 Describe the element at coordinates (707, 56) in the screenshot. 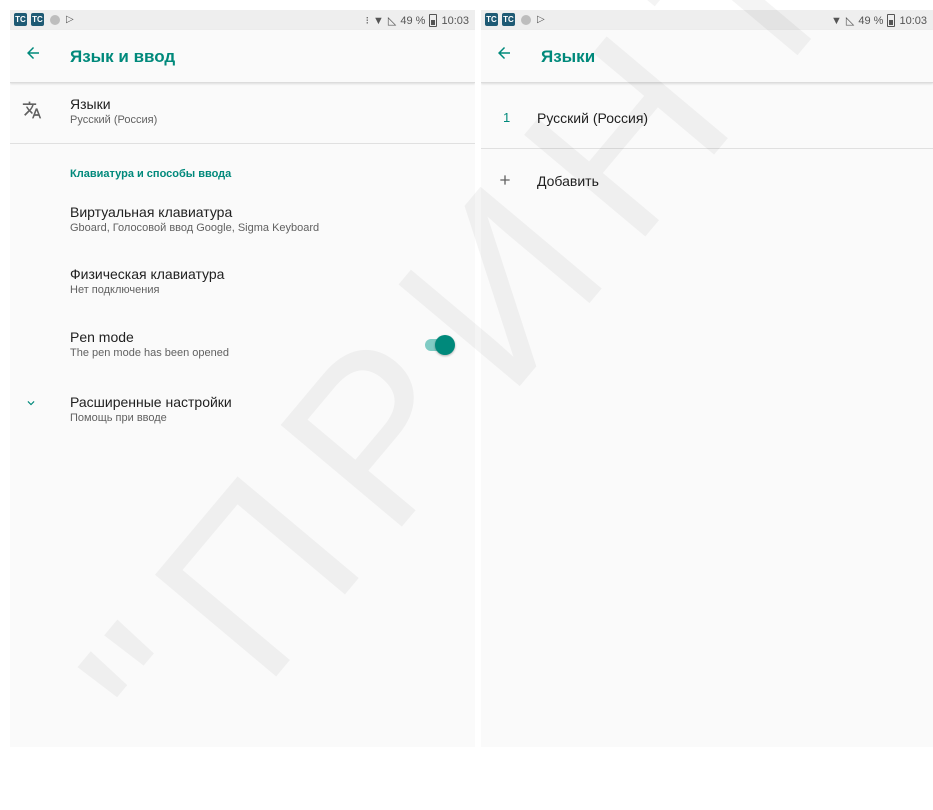

I see `app-bar: Языки` at that location.